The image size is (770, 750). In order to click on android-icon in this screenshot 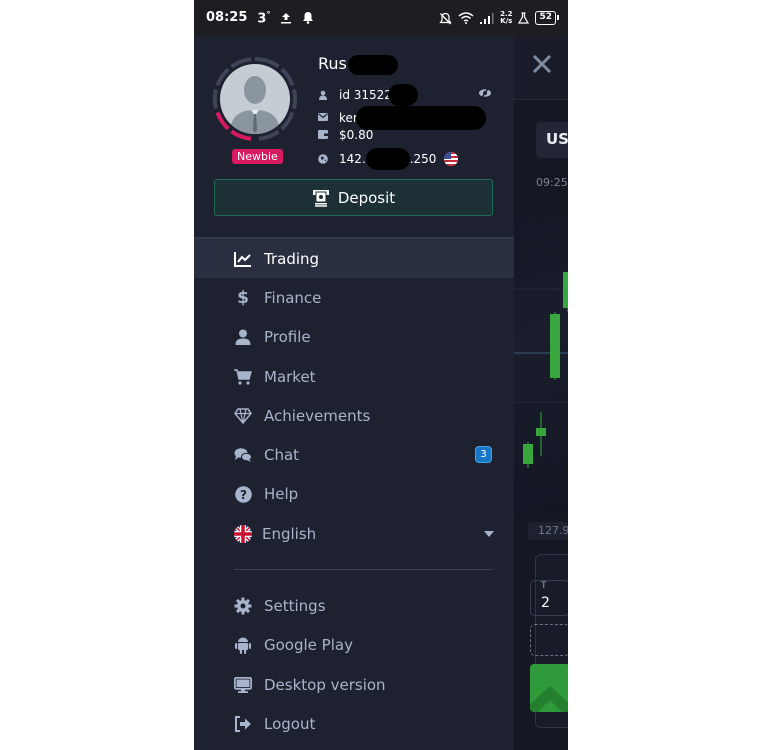, I will do `click(243, 645)`.